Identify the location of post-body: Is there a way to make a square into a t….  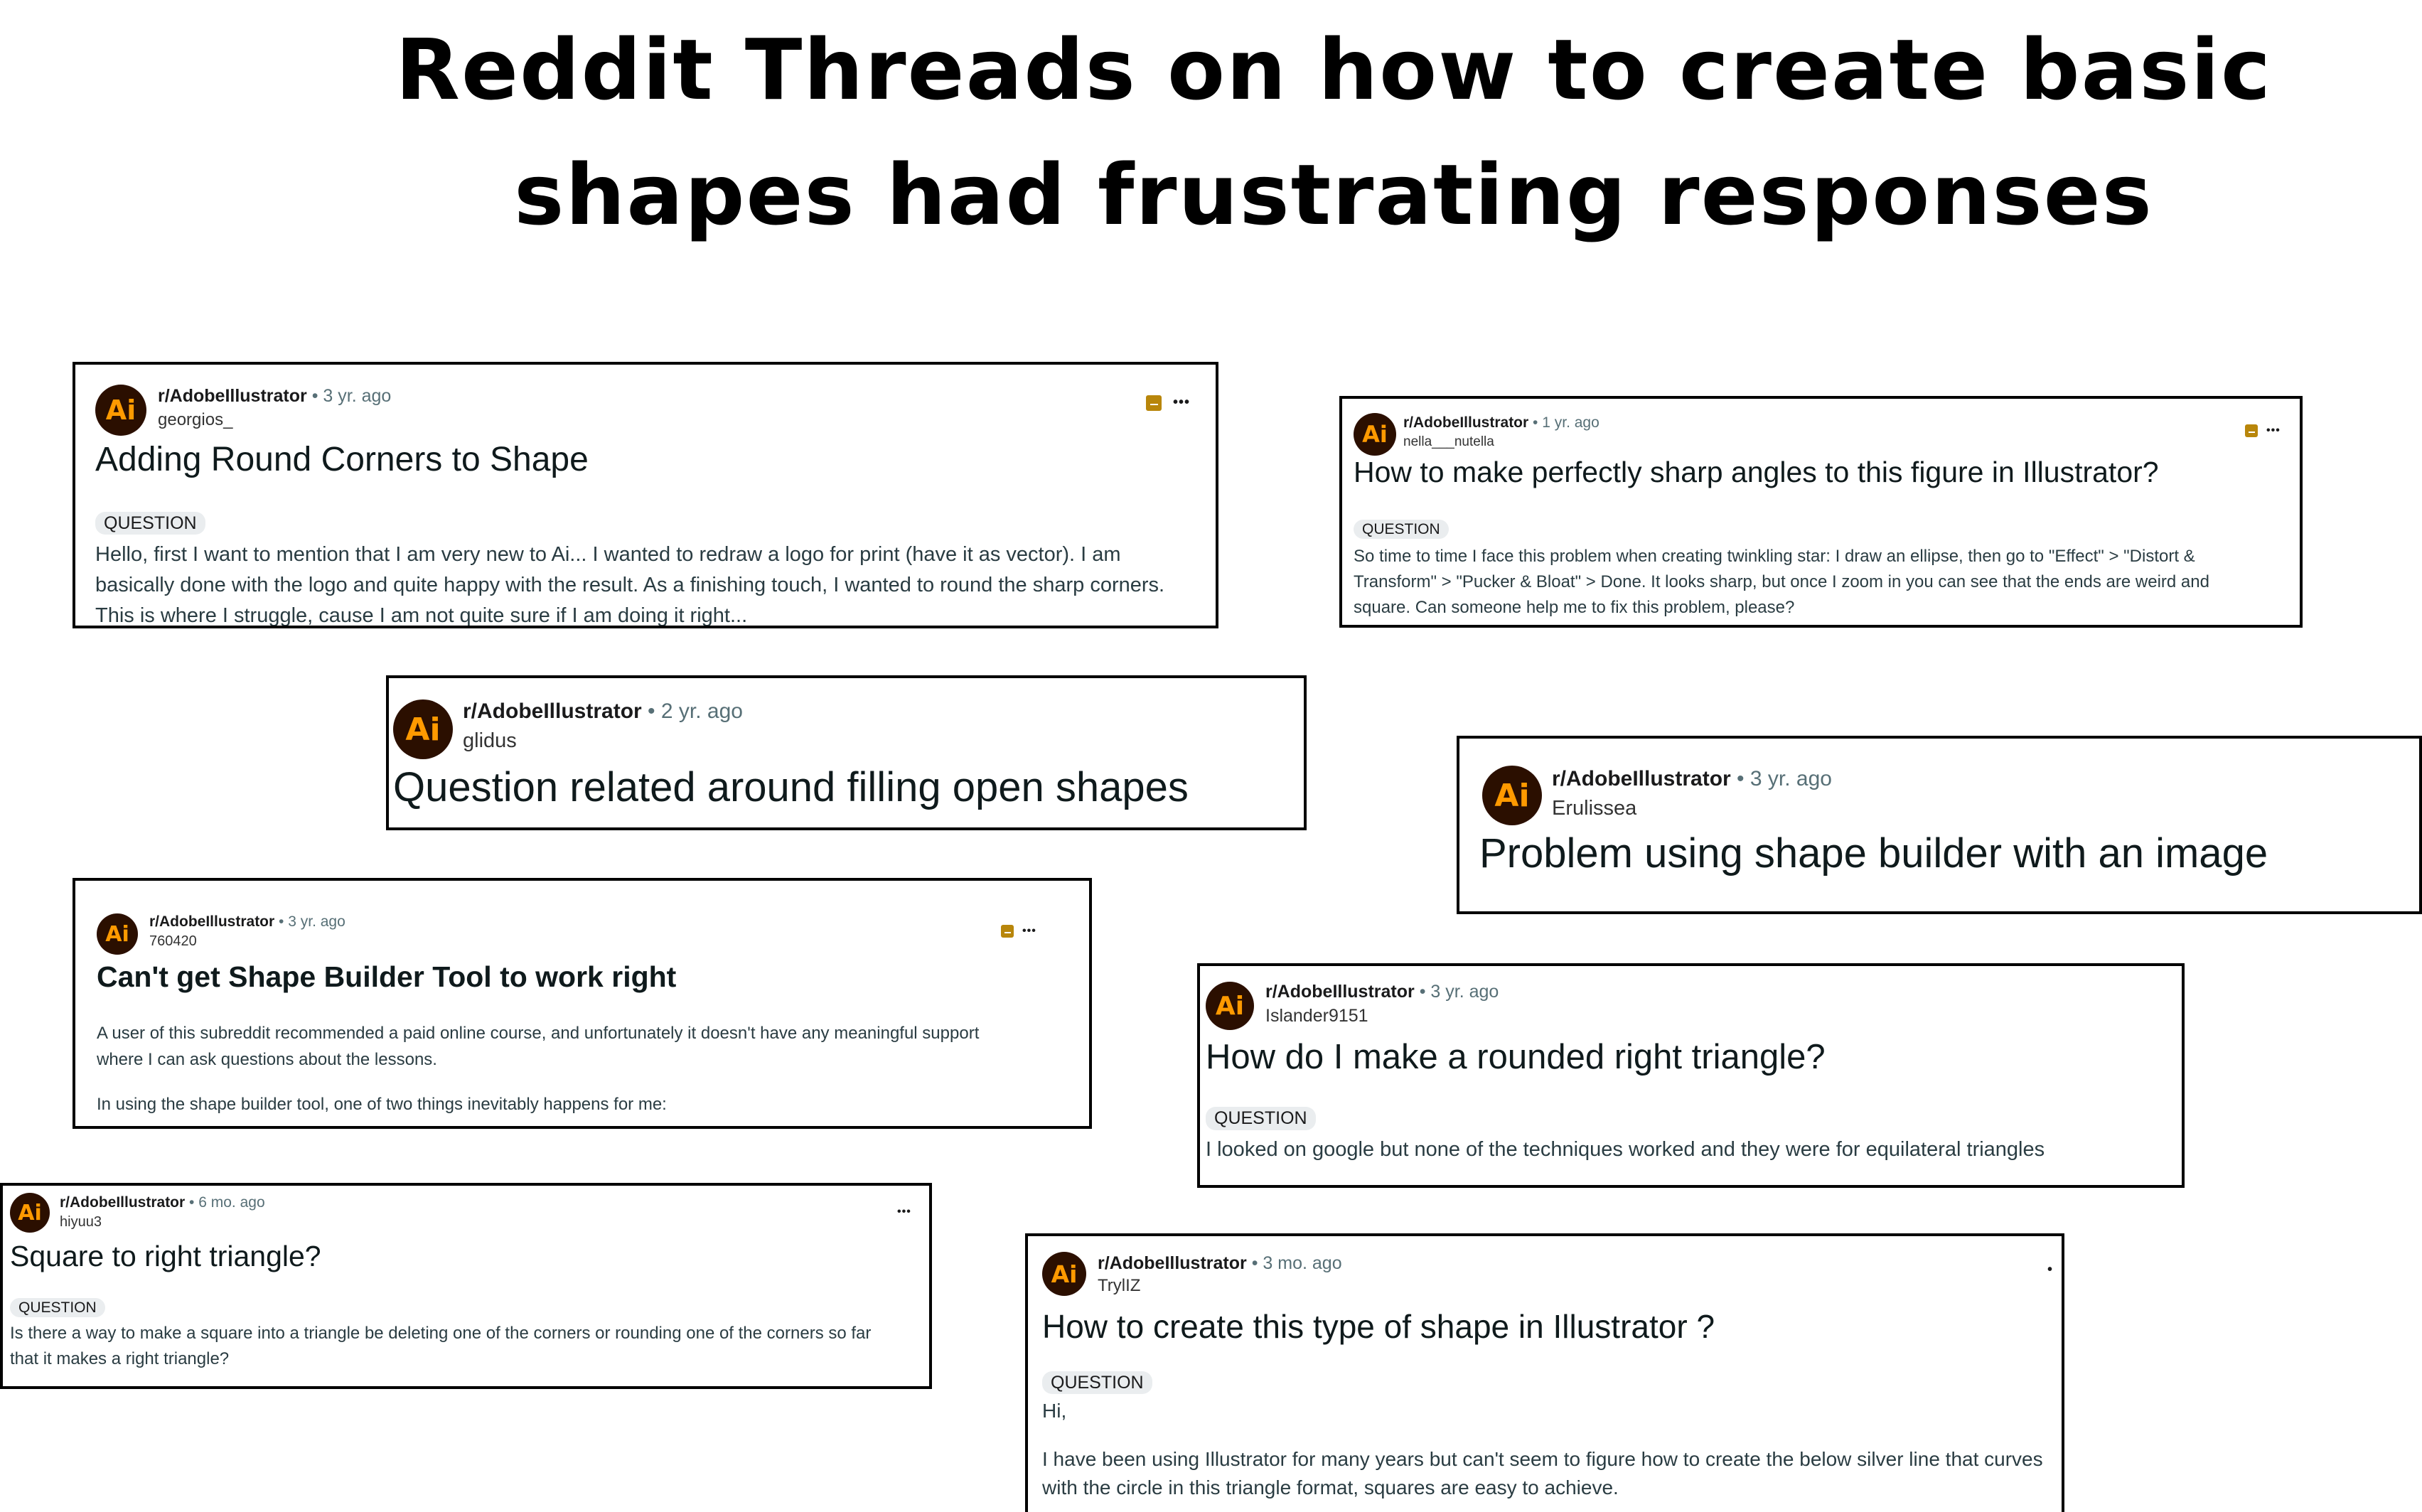
(440, 1346).